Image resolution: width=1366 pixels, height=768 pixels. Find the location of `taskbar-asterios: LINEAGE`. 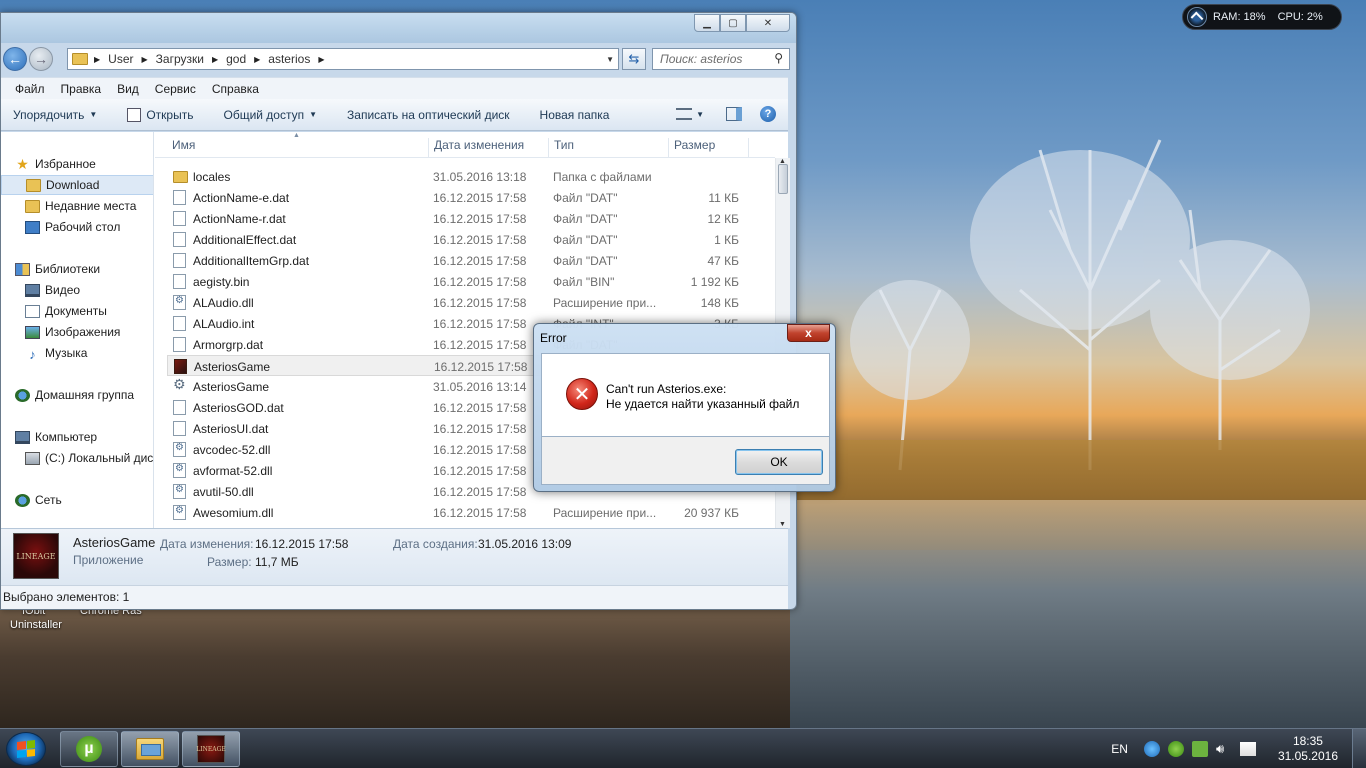

taskbar-asterios: LINEAGE is located at coordinates (211, 749).